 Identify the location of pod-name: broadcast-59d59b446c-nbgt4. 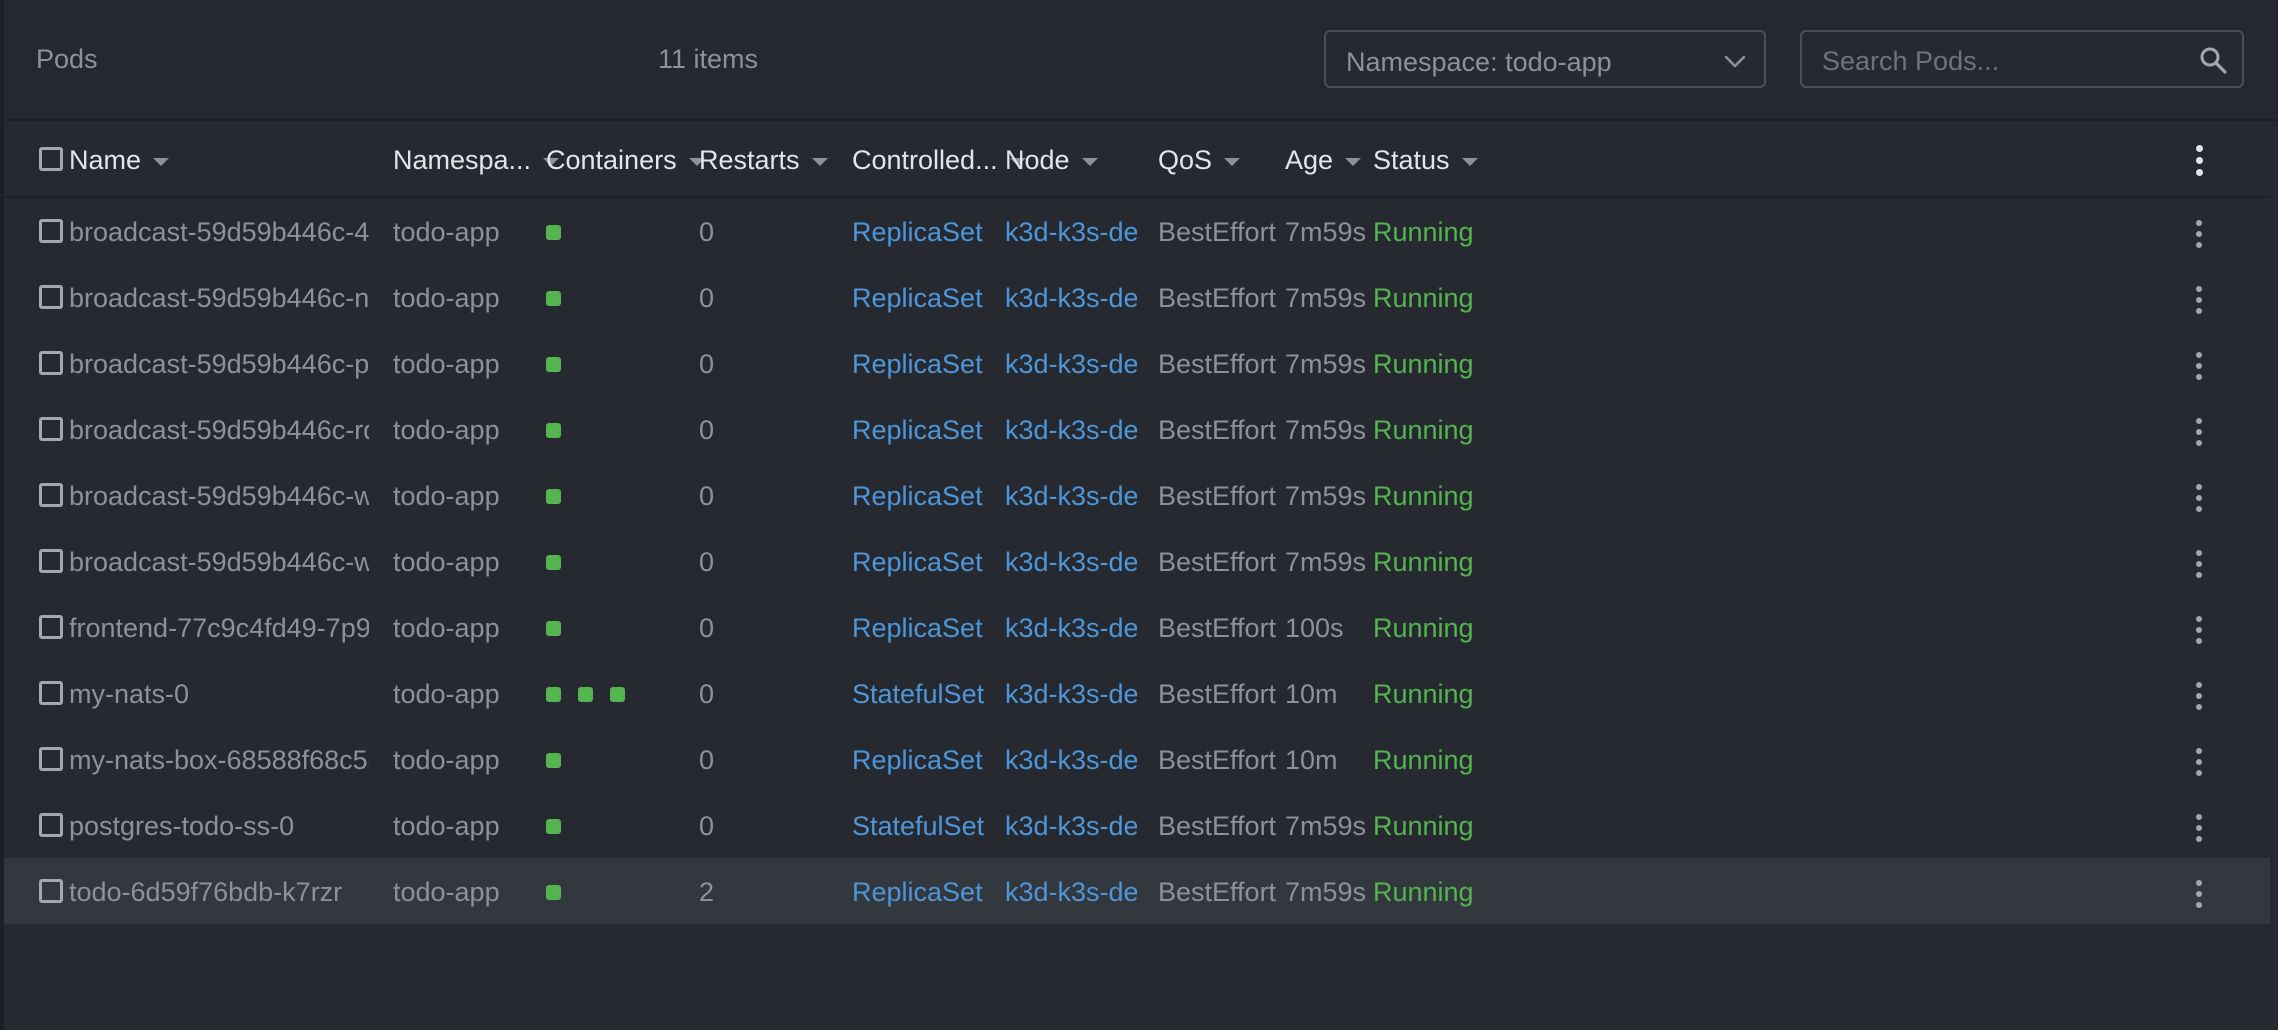
(219, 298).